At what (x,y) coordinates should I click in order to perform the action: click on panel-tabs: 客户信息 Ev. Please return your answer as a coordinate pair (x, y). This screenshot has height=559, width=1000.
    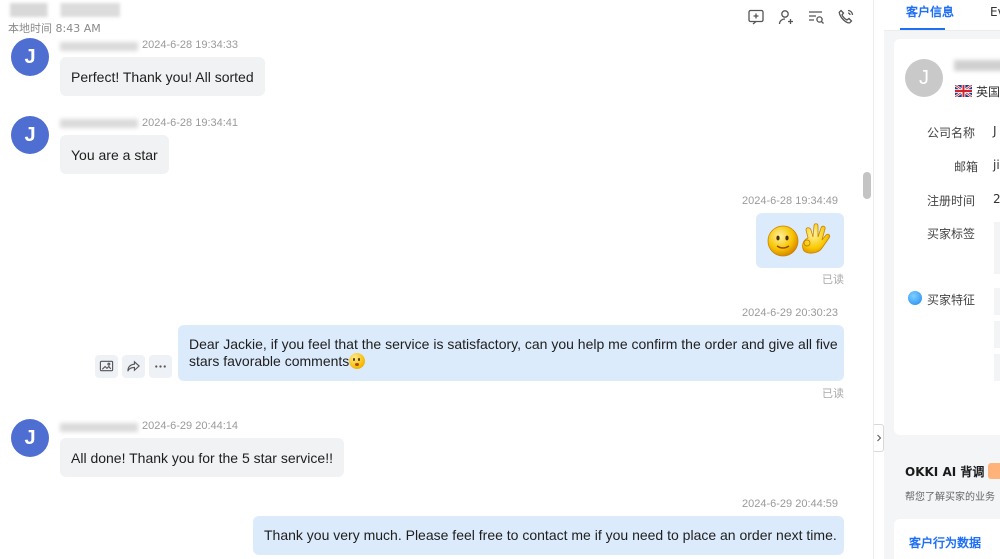
    Looking at the image, I should click on (942, 15).